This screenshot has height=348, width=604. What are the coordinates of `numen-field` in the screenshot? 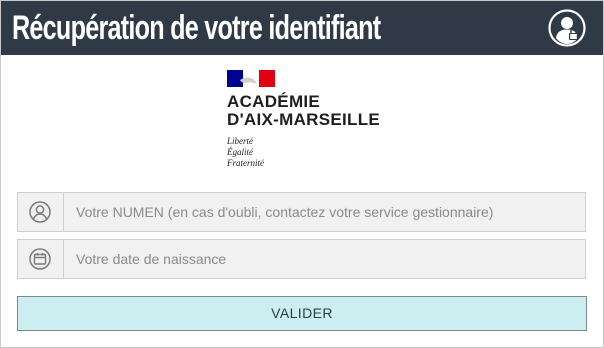 It's located at (301, 212).